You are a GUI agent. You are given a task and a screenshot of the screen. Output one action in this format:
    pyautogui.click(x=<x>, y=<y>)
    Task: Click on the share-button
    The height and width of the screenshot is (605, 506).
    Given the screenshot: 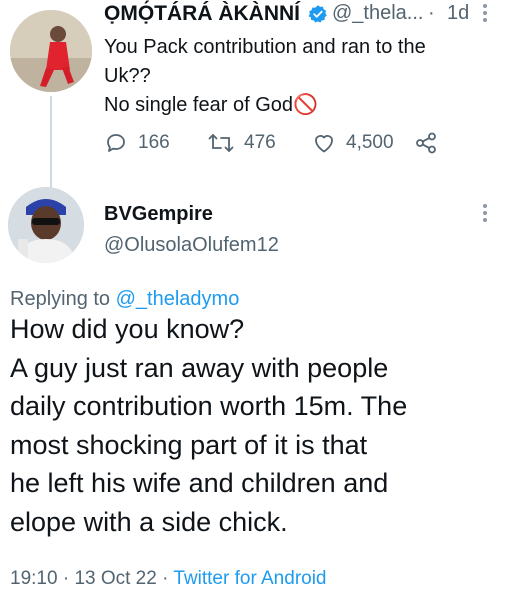 What is the action you would take?
    pyautogui.click(x=426, y=143)
    